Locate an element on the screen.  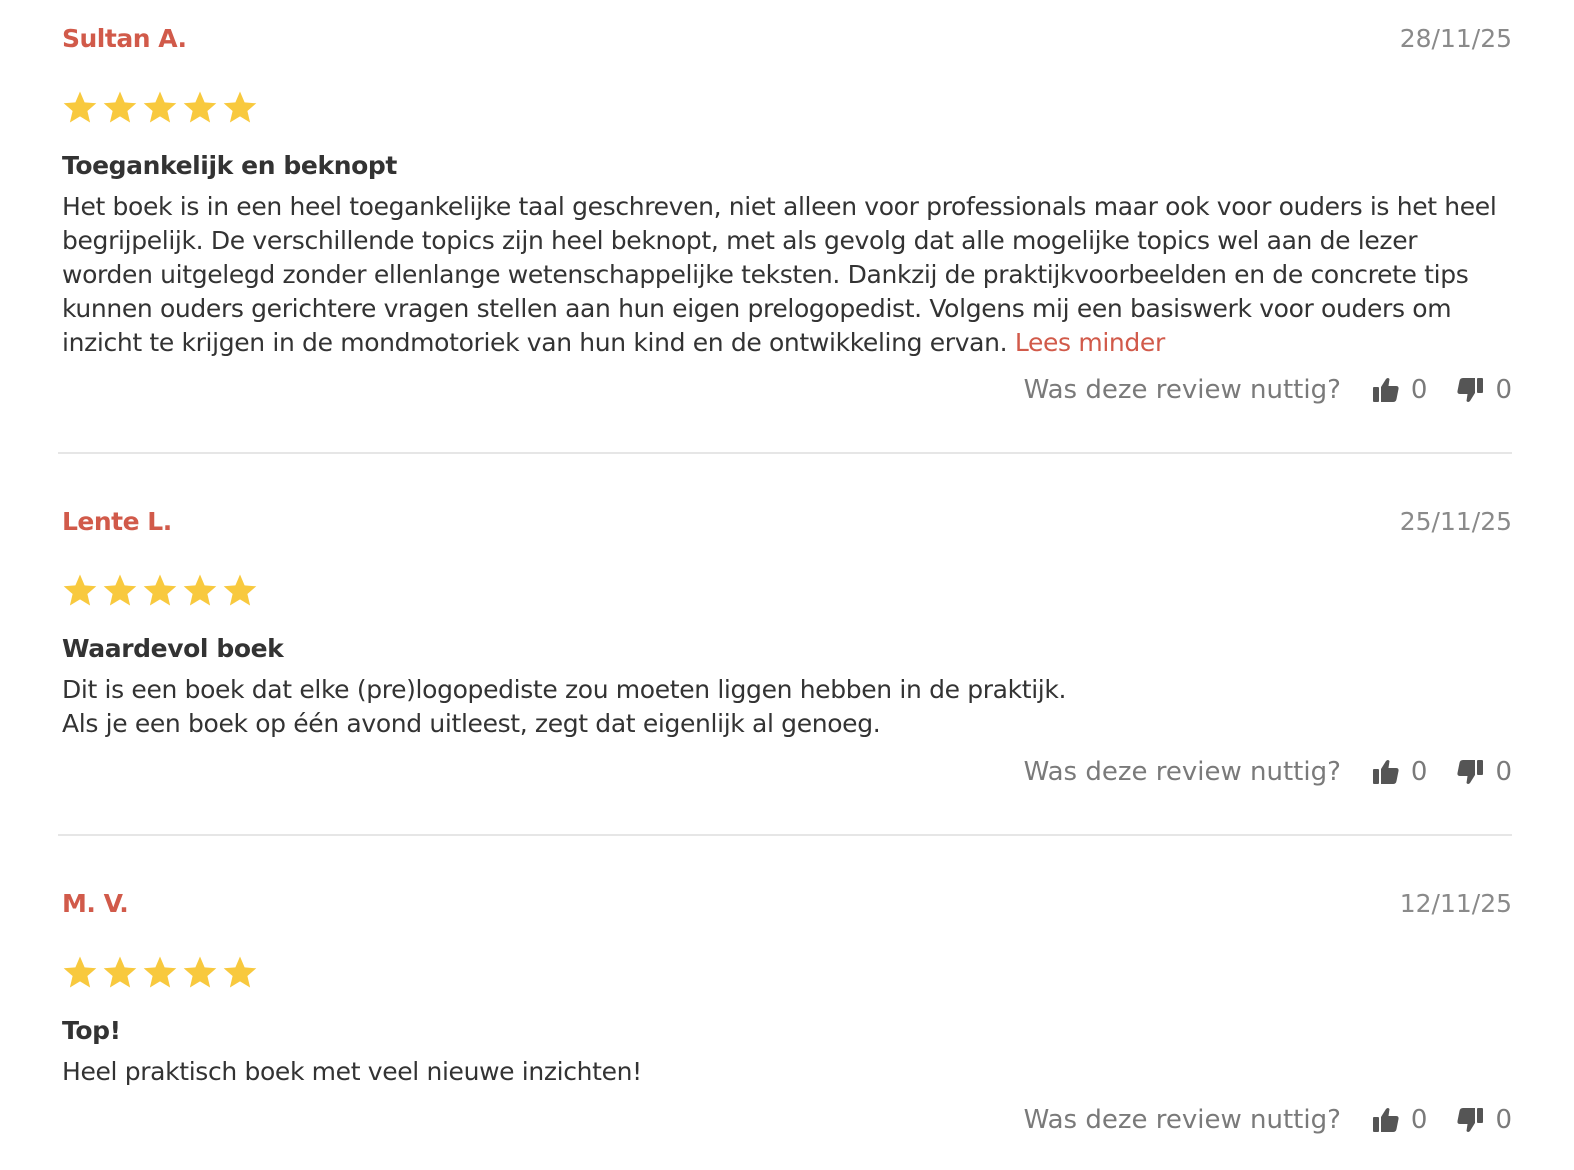
read-less-link: Lees minder is located at coordinates (1090, 342).